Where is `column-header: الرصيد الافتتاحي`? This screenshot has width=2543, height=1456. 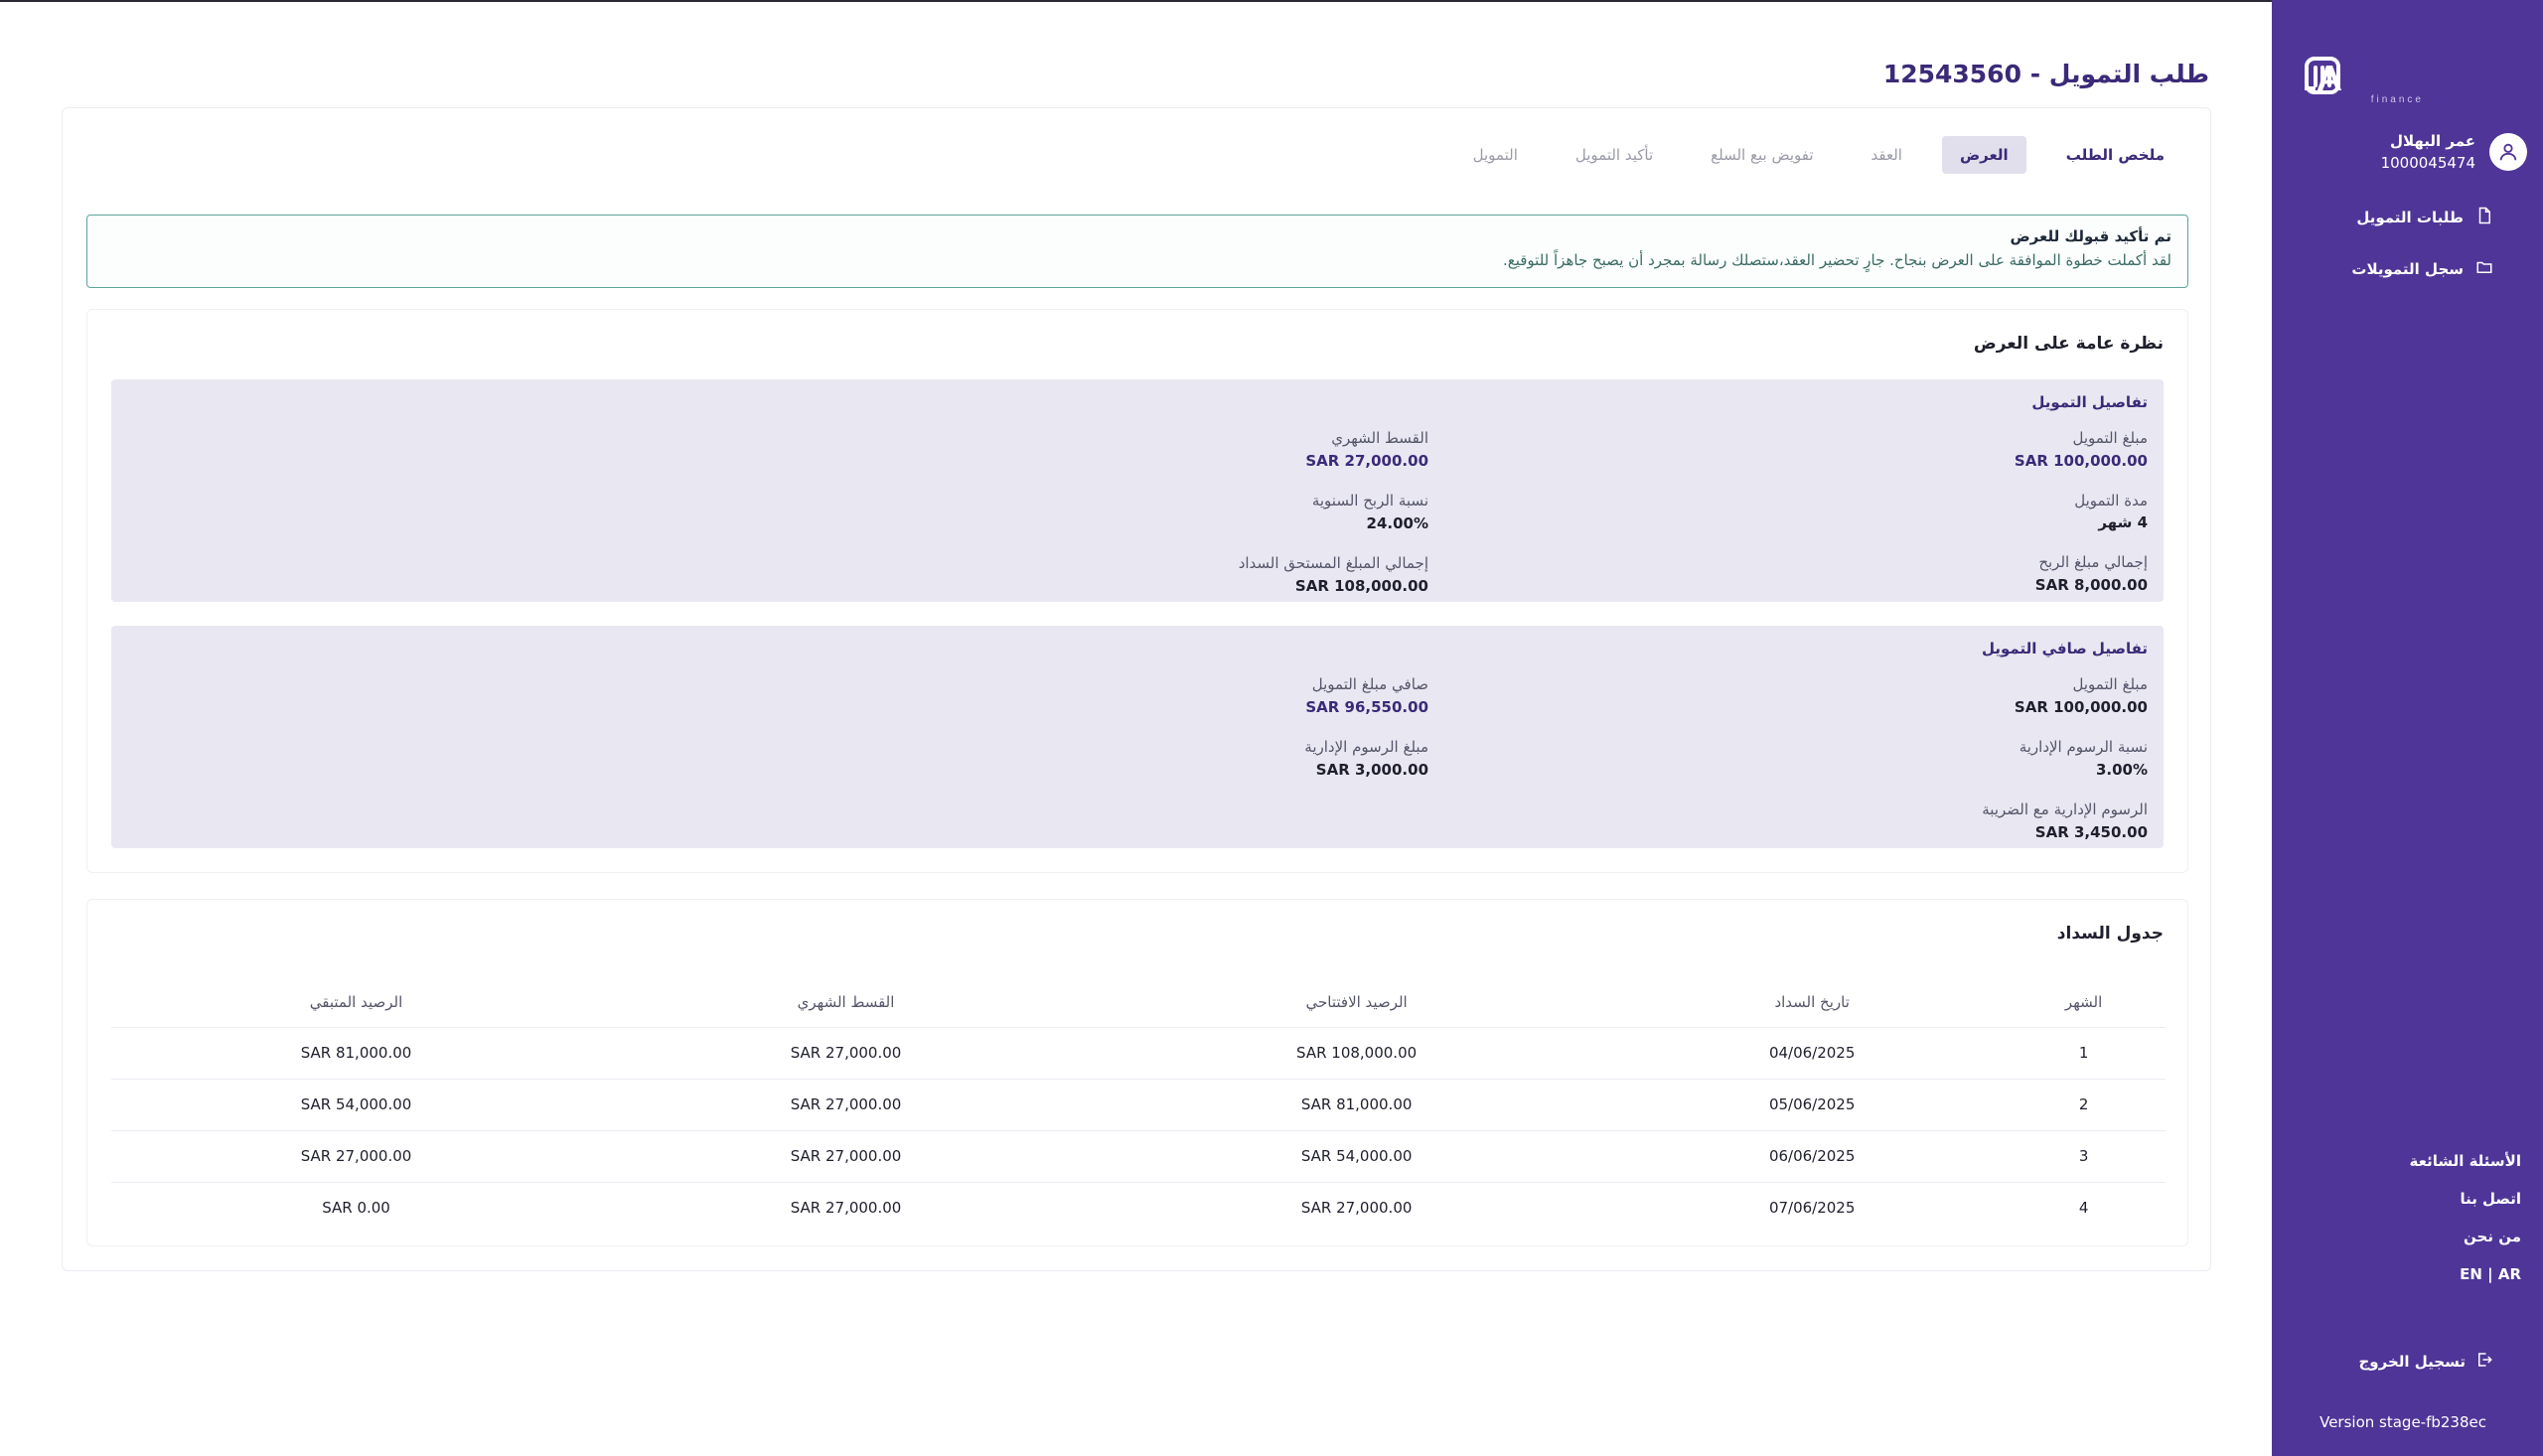 column-header: الرصيد الافتتاحي is located at coordinates (1357, 1002).